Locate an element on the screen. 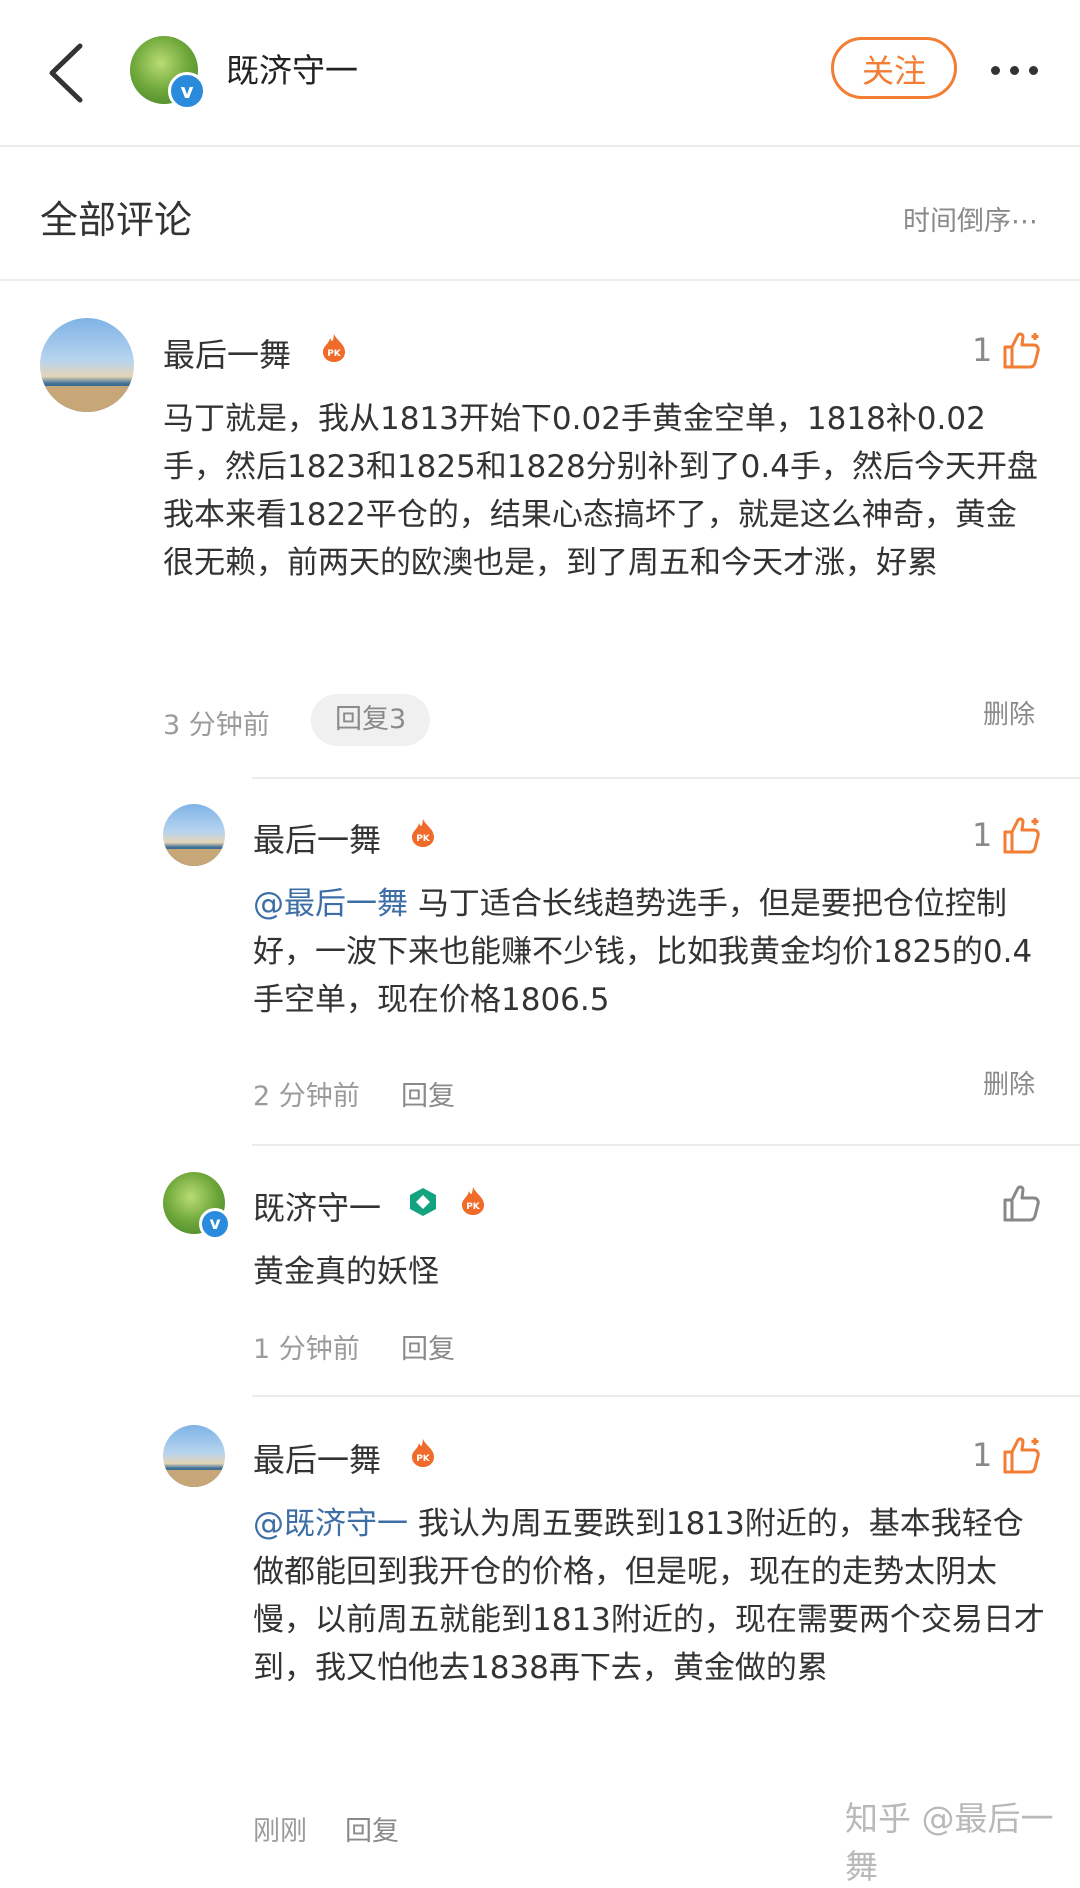 Image resolution: width=1080 pixels, height=1888 pixels. comment-author: 最后一舞 is located at coordinates (227, 353).